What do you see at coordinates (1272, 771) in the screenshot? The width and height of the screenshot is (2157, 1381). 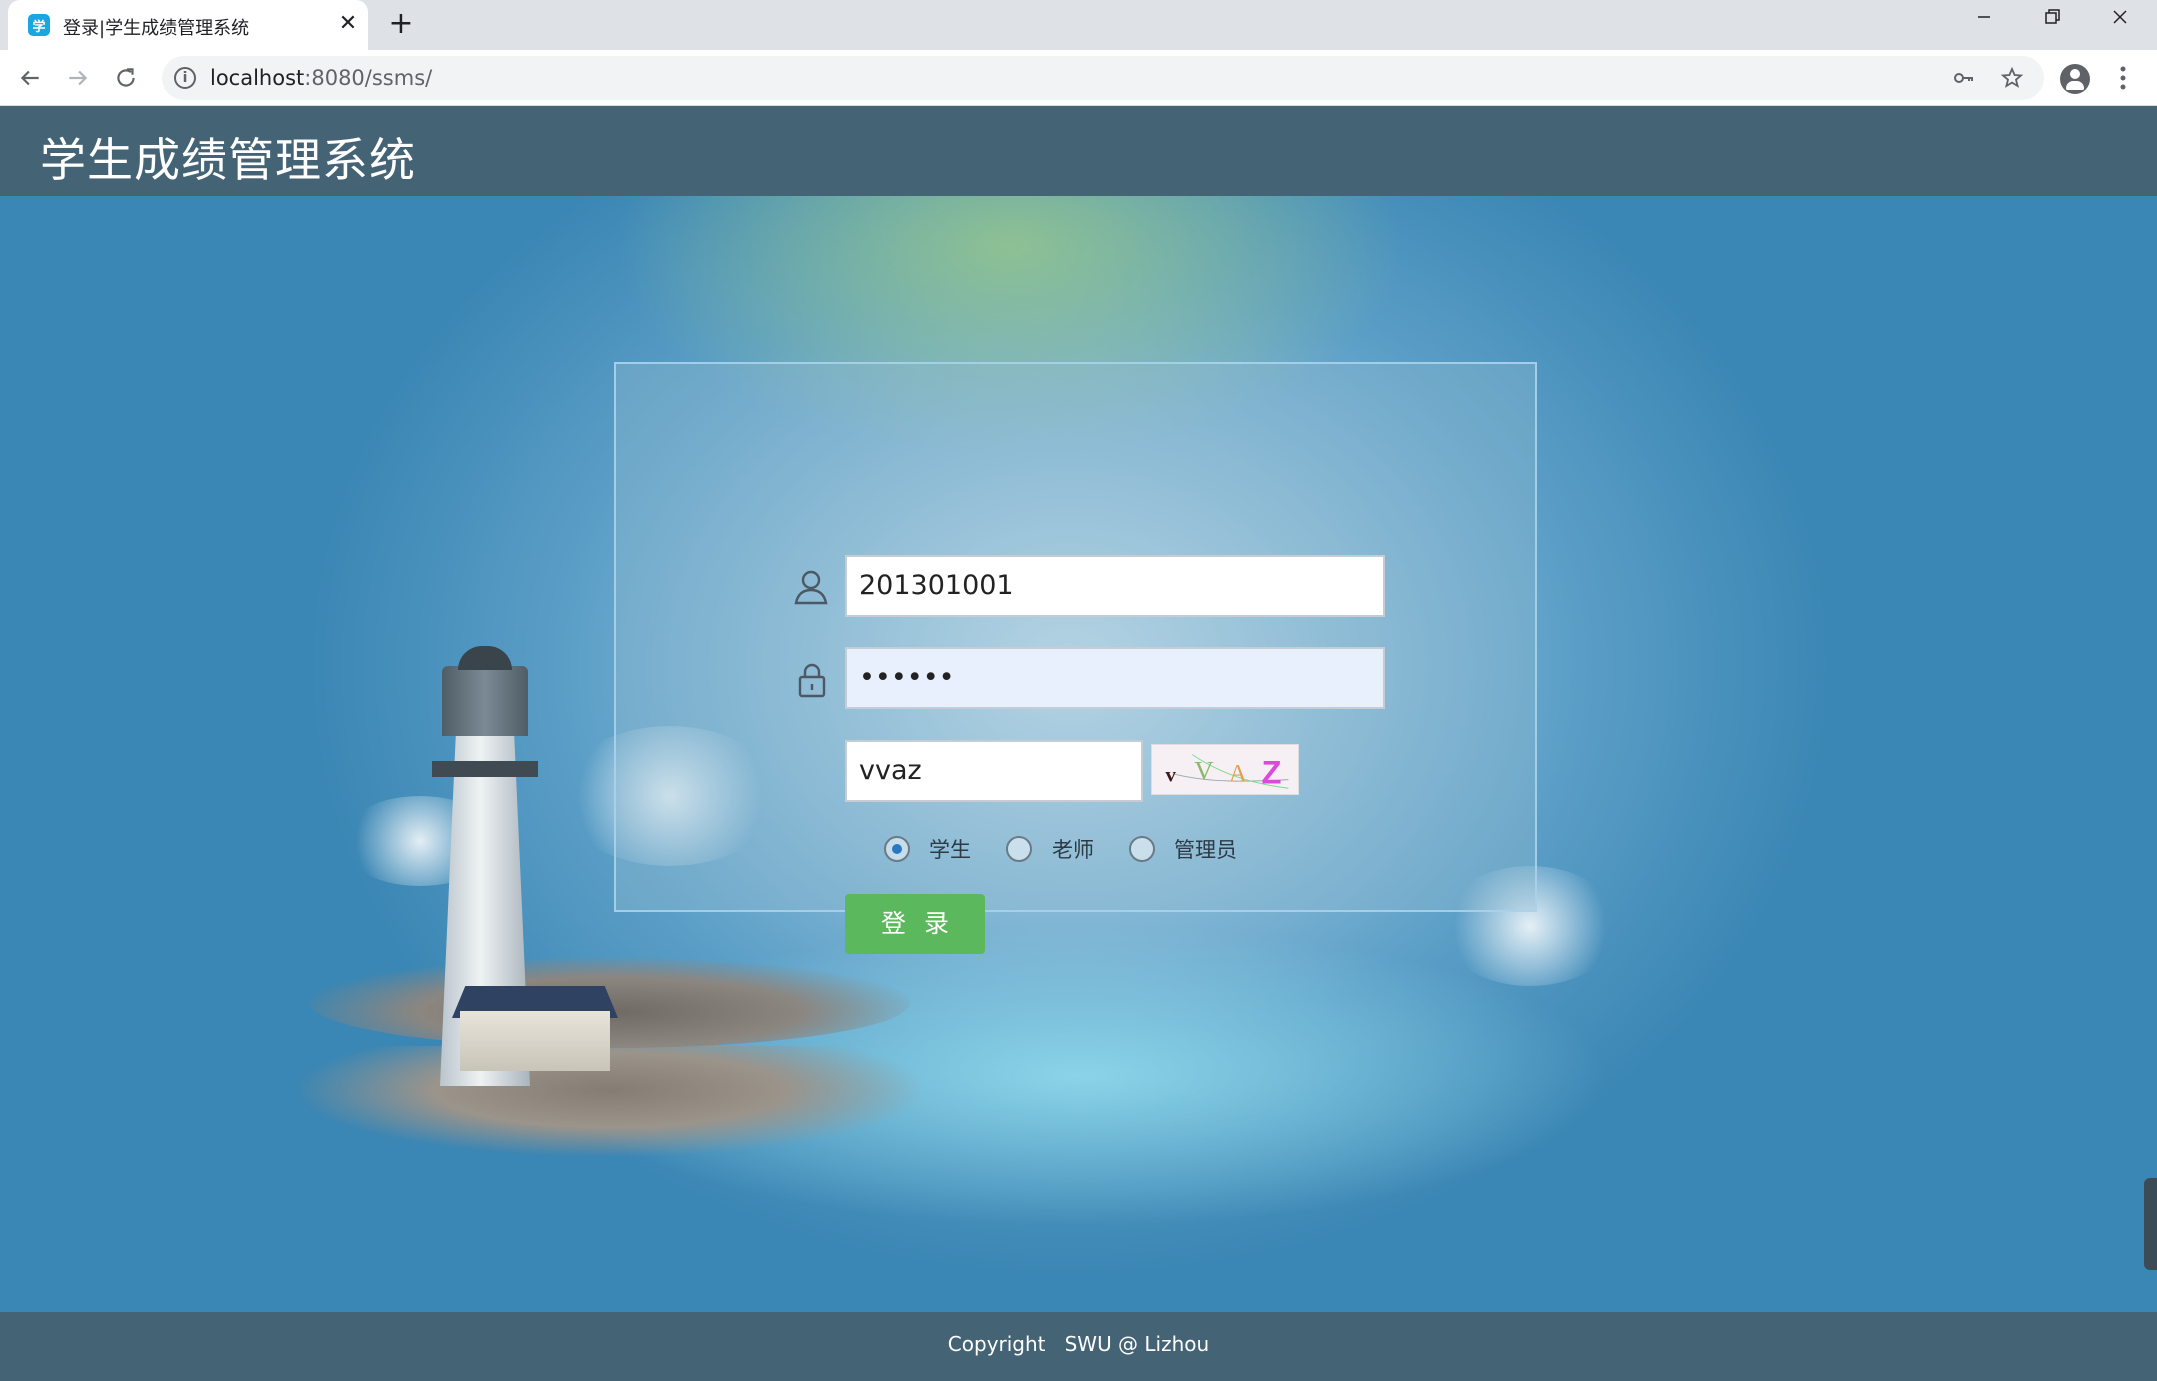 I see `svg-text: Z` at bounding box center [1272, 771].